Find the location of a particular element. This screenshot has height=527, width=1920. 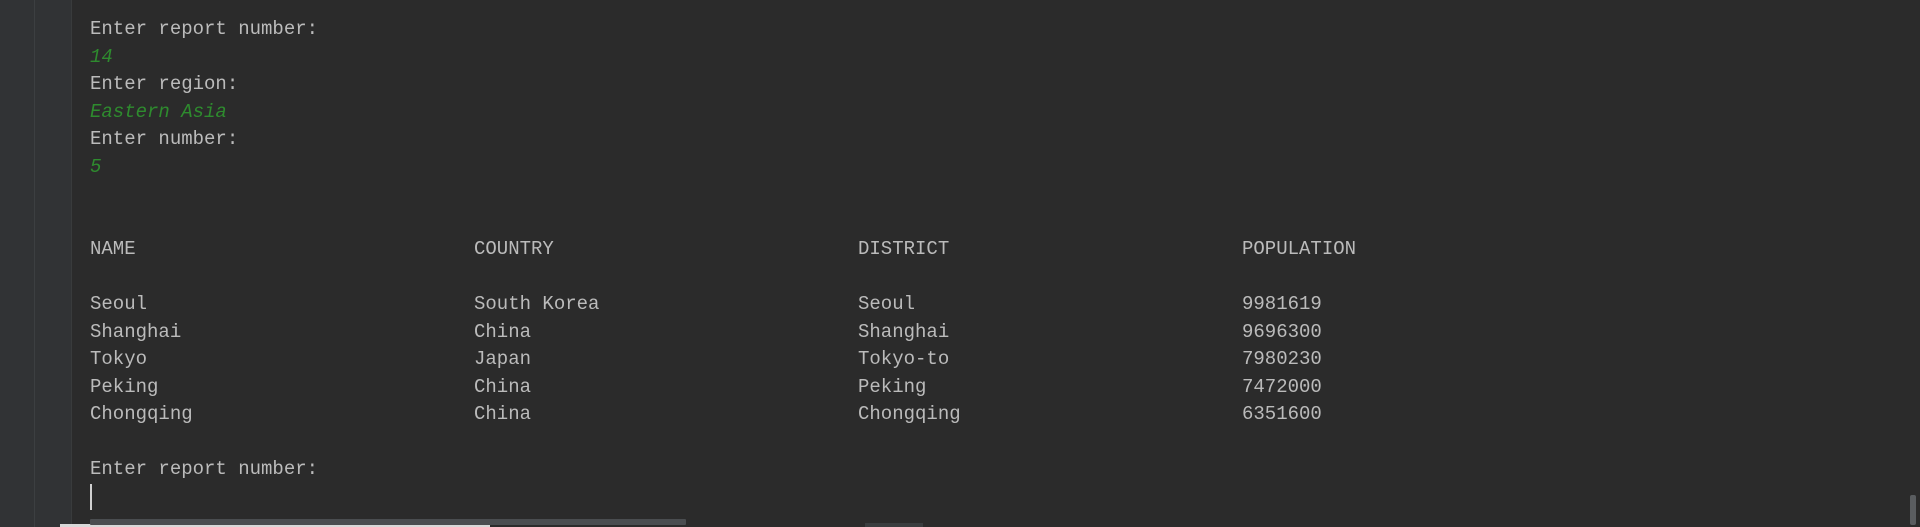

cell-district: Shanghai is located at coordinates (904, 331).